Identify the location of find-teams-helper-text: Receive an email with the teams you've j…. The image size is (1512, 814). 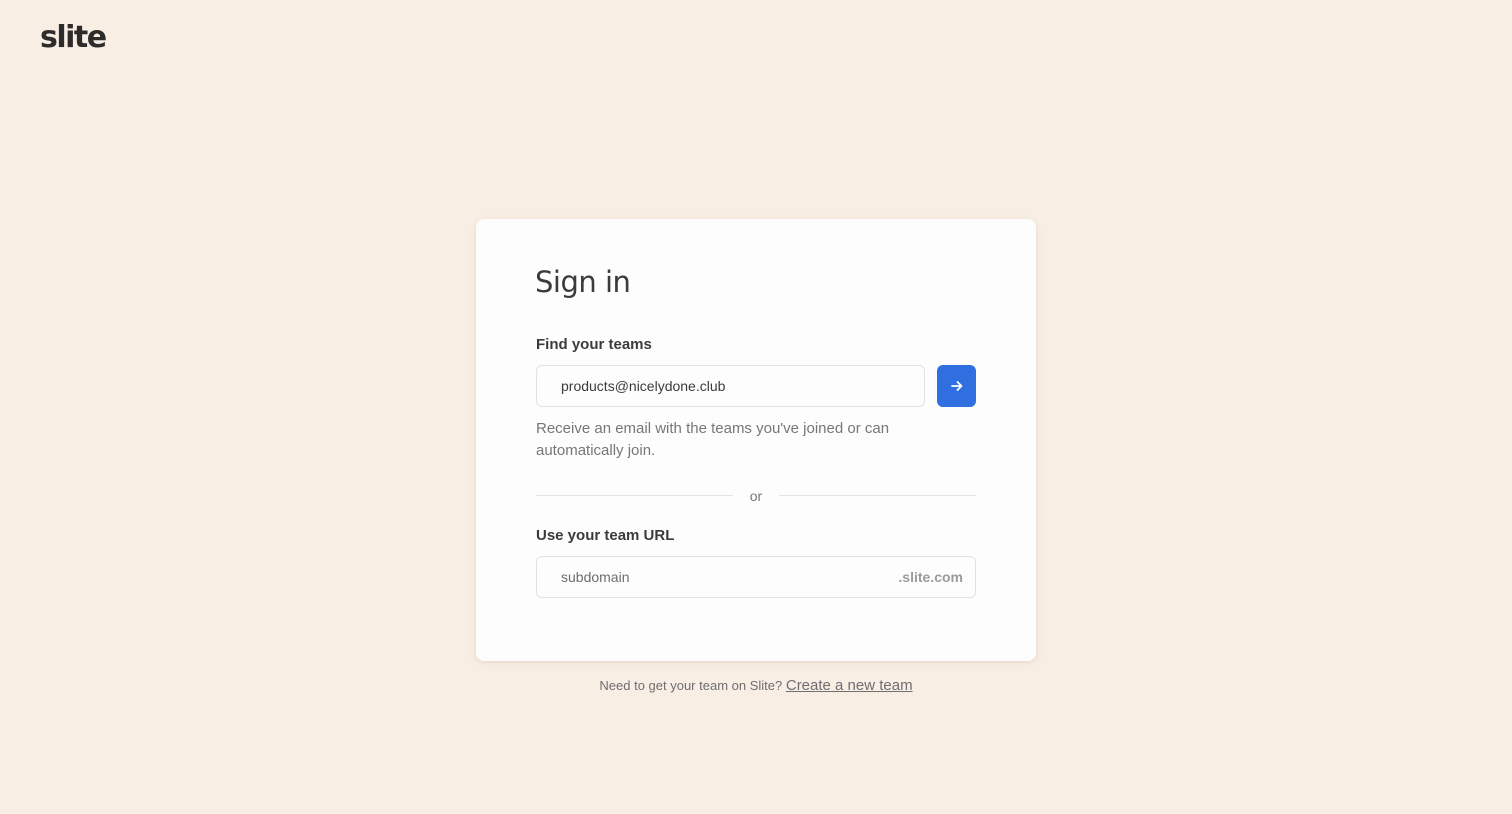
(713, 439).